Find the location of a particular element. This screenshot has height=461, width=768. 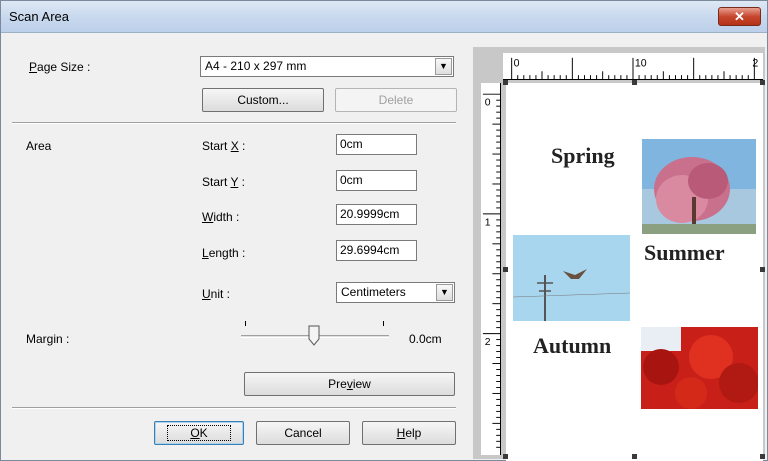

start-y-input: 0cm is located at coordinates (376, 180).